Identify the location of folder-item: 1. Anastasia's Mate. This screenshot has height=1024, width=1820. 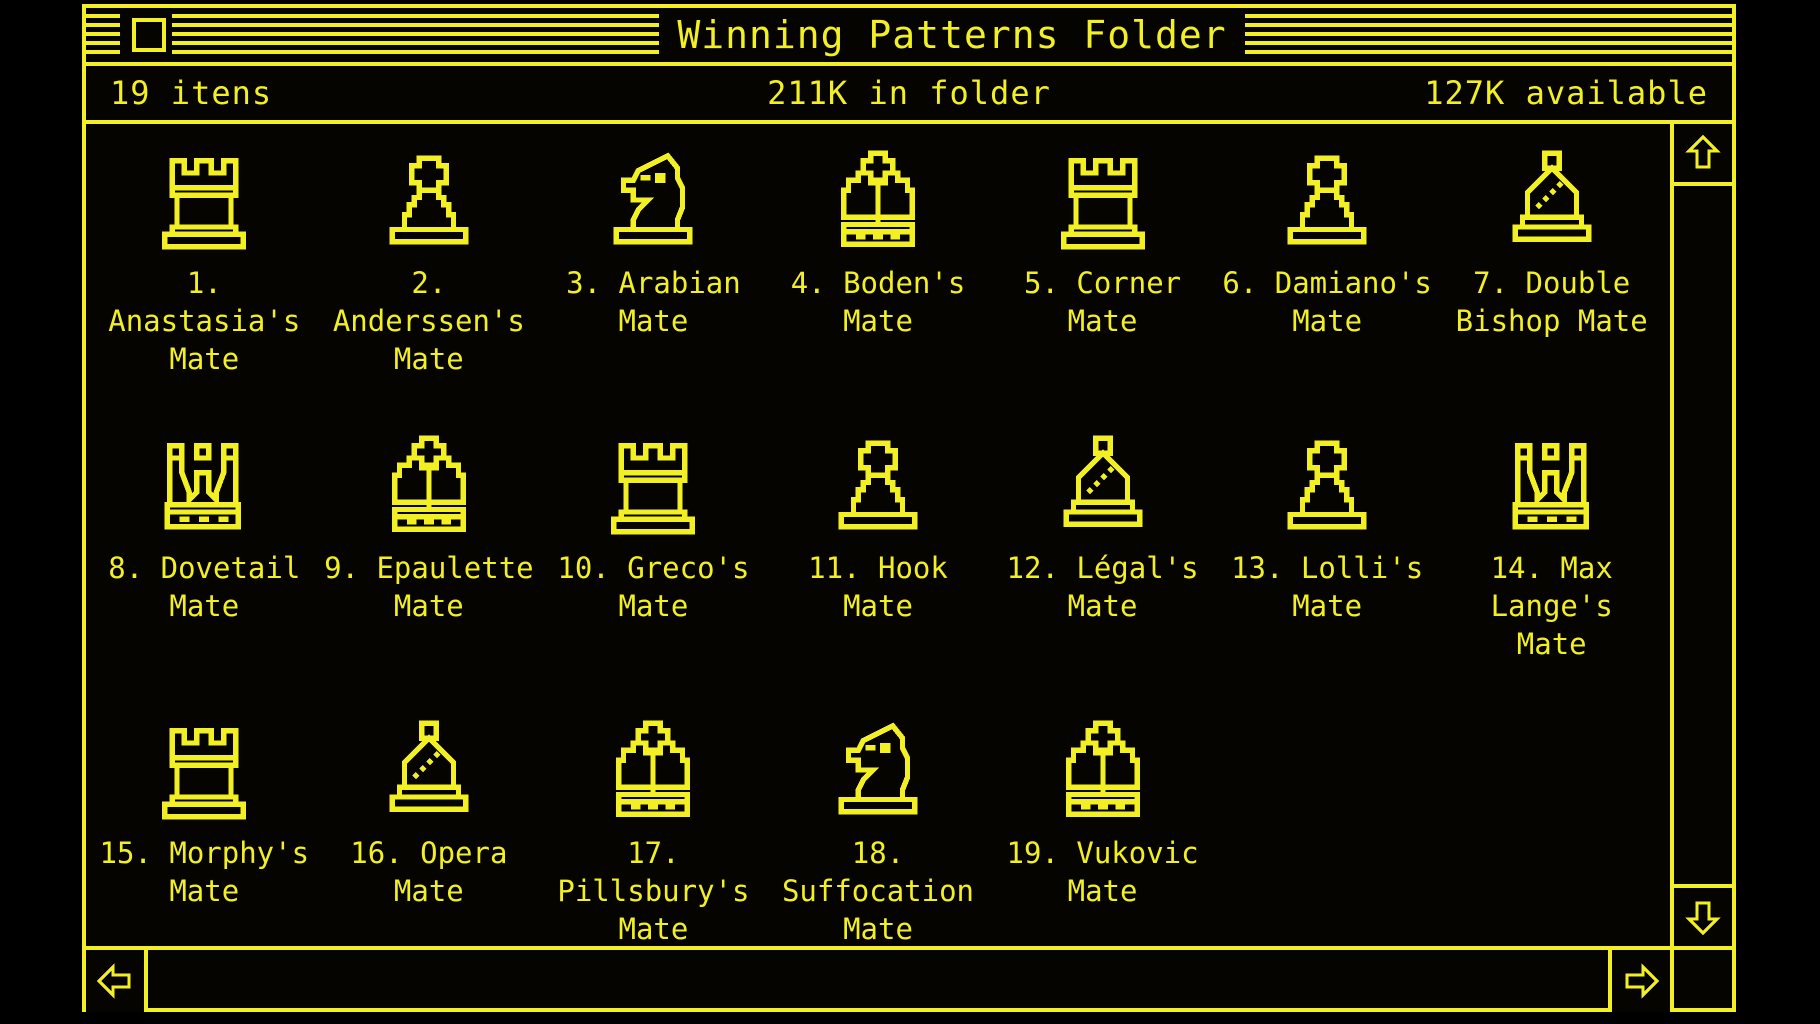
(204, 258).